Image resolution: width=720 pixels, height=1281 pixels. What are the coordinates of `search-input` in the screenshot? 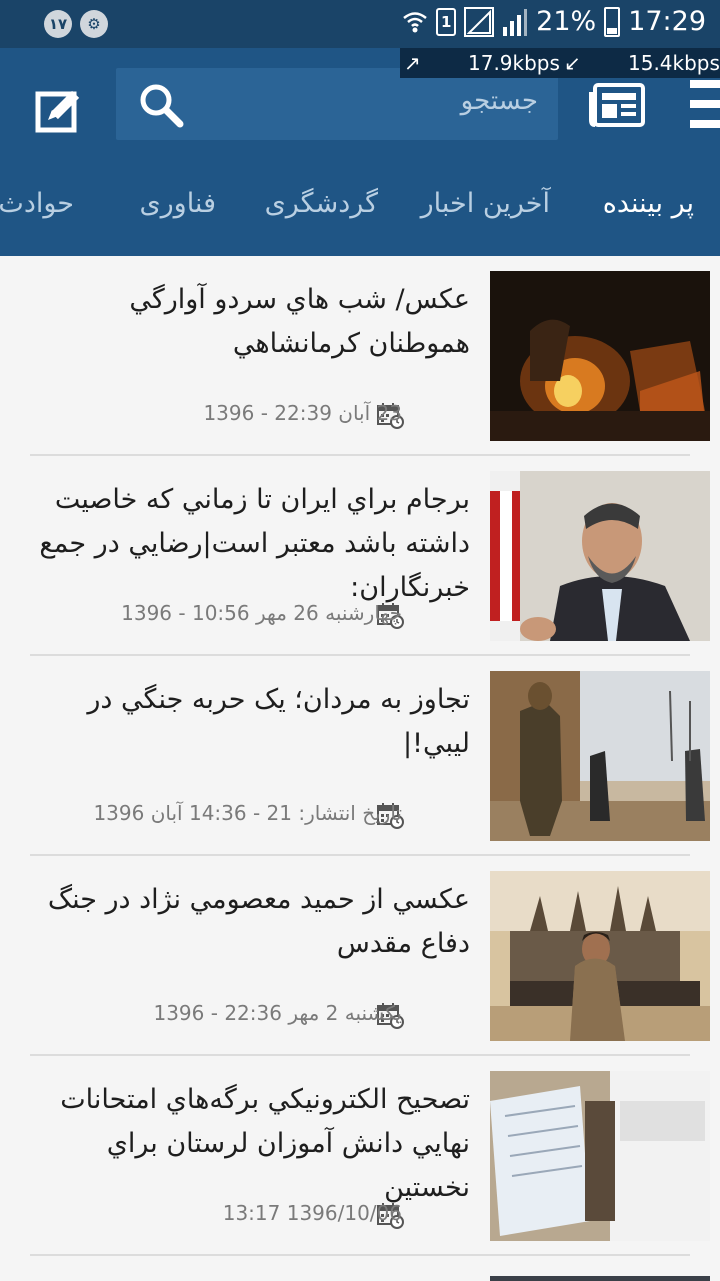 It's located at (373, 101).